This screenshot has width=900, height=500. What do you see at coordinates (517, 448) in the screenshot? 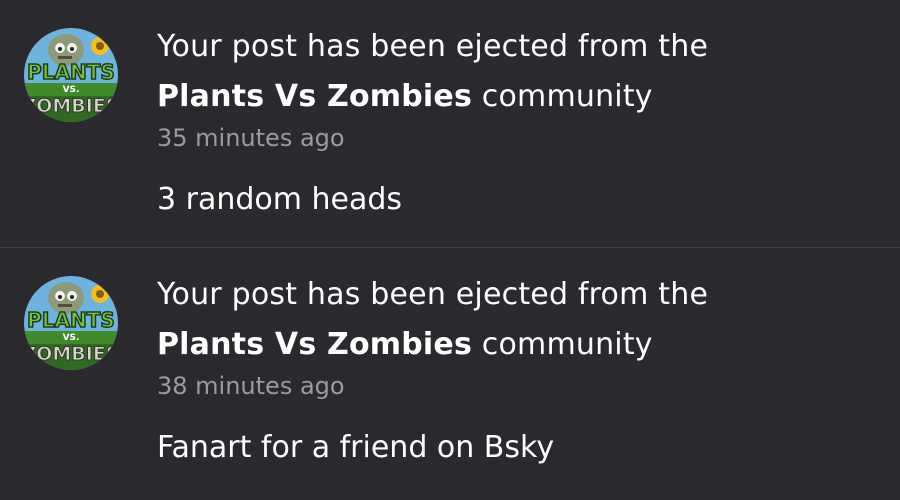
I see `post-title-link: Fanart for a friend on Bsky` at bounding box center [517, 448].